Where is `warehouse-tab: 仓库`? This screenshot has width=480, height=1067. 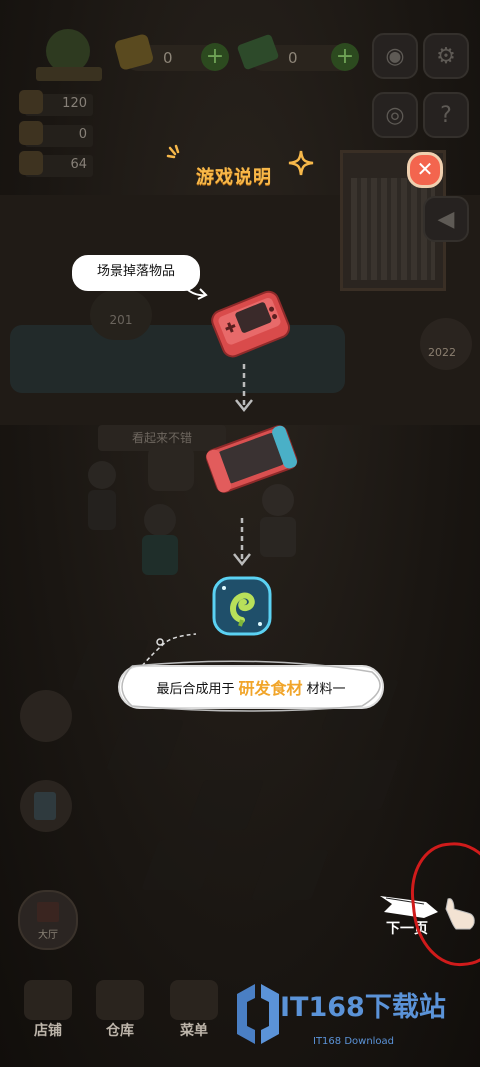 warehouse-tab: 仓库 is located at coordinates (120, 1010).